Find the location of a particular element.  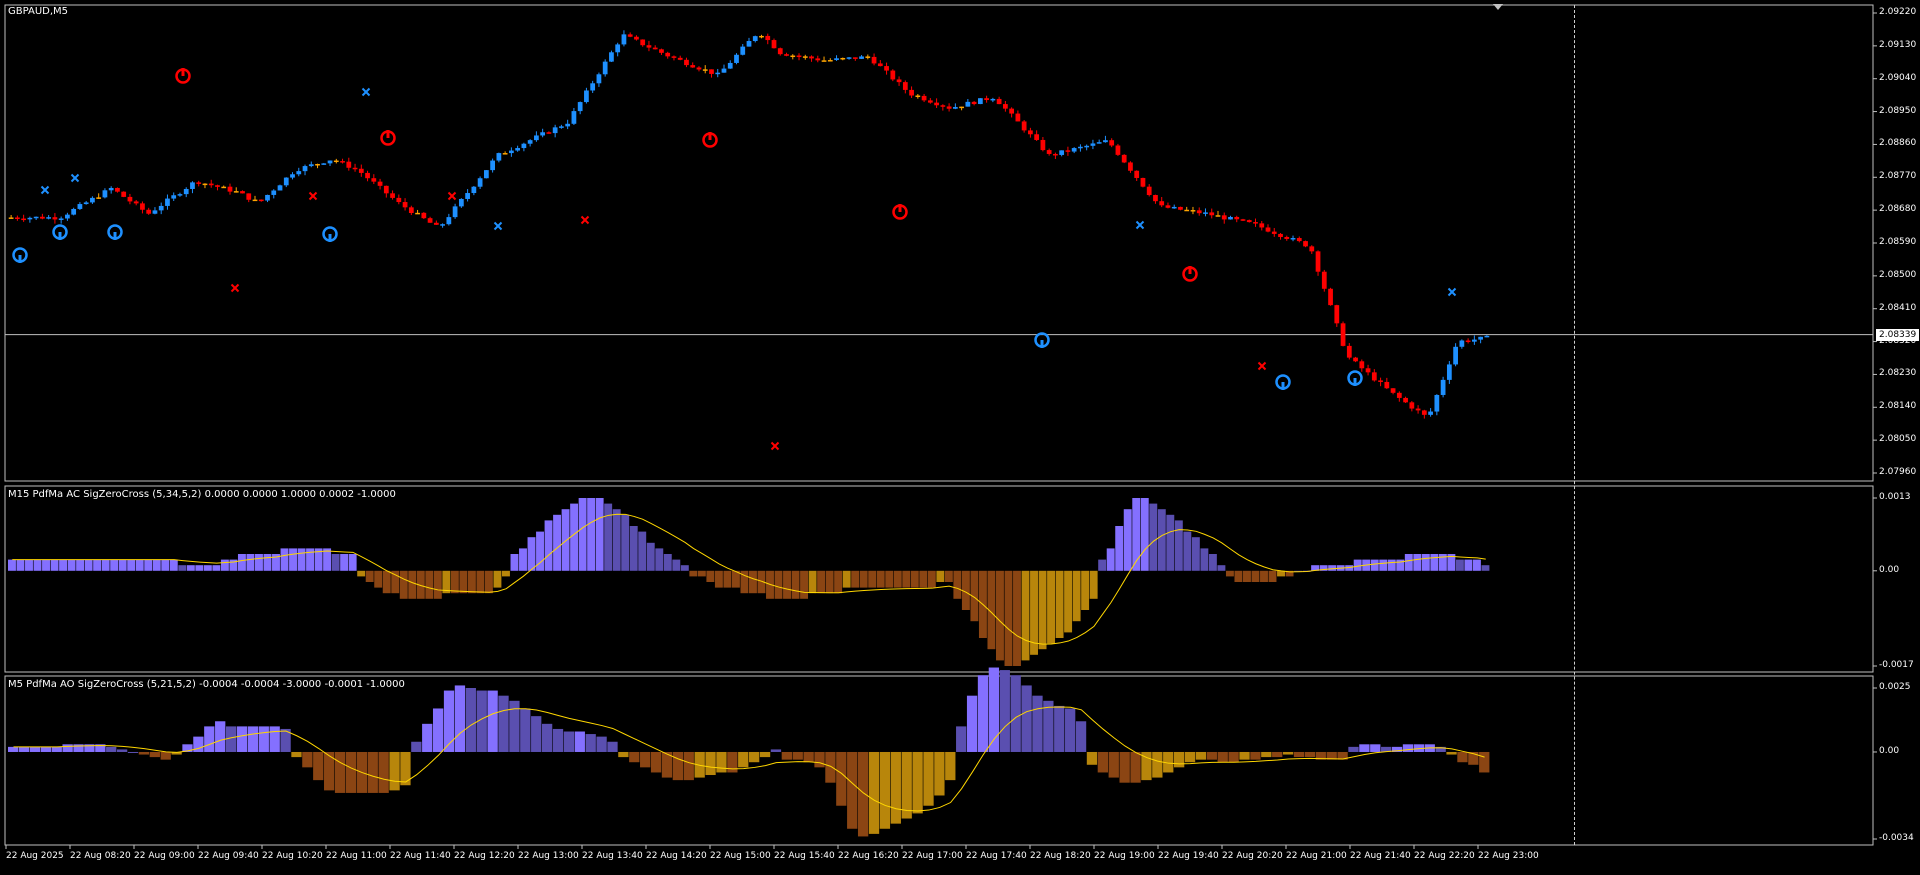

time-tick-label: 22 Aug 23:00 is located at coordinates (1508, 856).